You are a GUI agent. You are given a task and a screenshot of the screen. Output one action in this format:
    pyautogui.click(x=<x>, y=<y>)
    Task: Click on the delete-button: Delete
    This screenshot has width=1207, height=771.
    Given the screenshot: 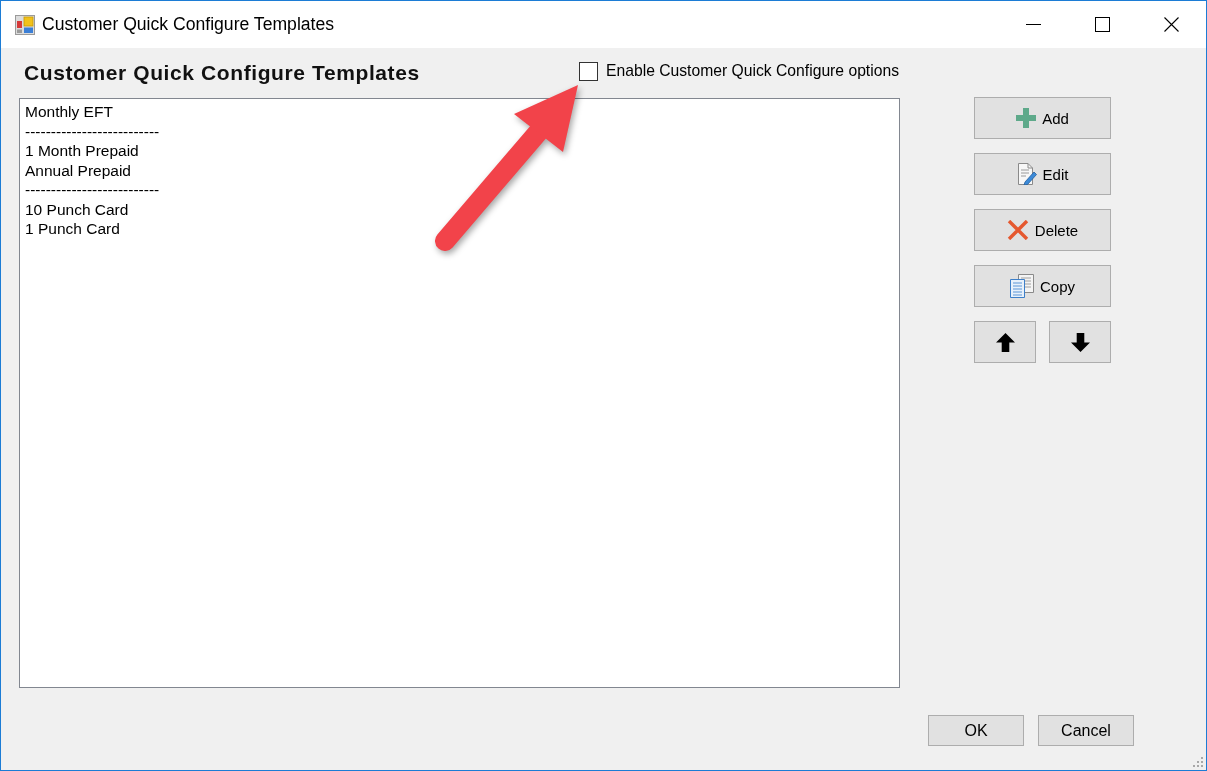 What is the action you would take?
    pyautogui.click(x=1042, y=230)
    